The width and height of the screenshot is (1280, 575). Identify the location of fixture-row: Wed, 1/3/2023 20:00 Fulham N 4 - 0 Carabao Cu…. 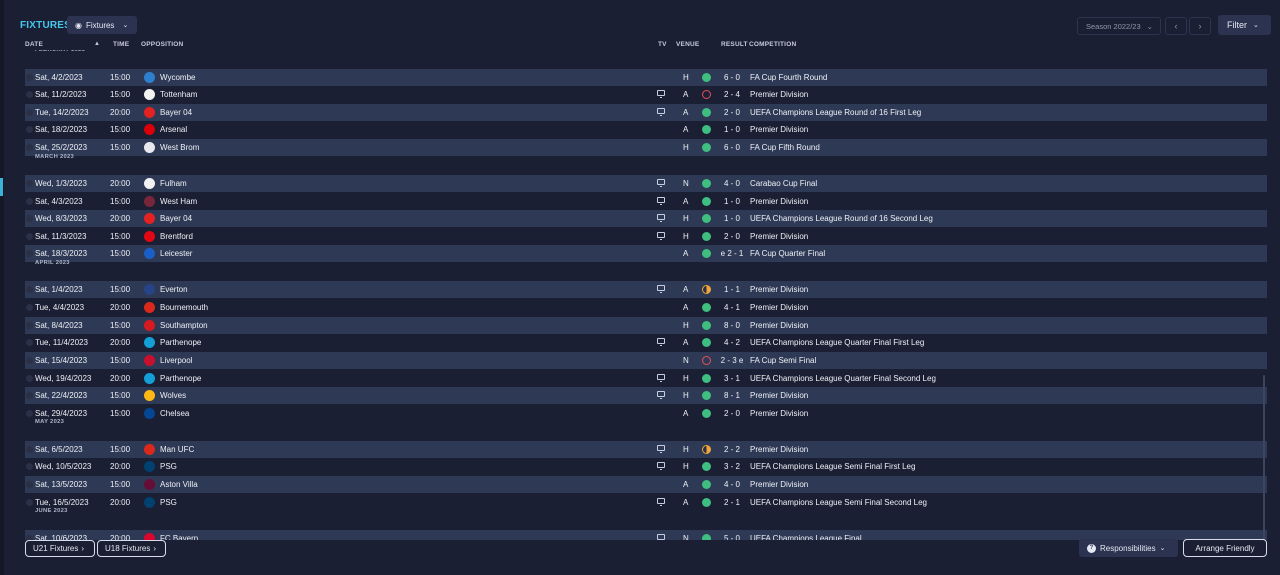
(646, 183).